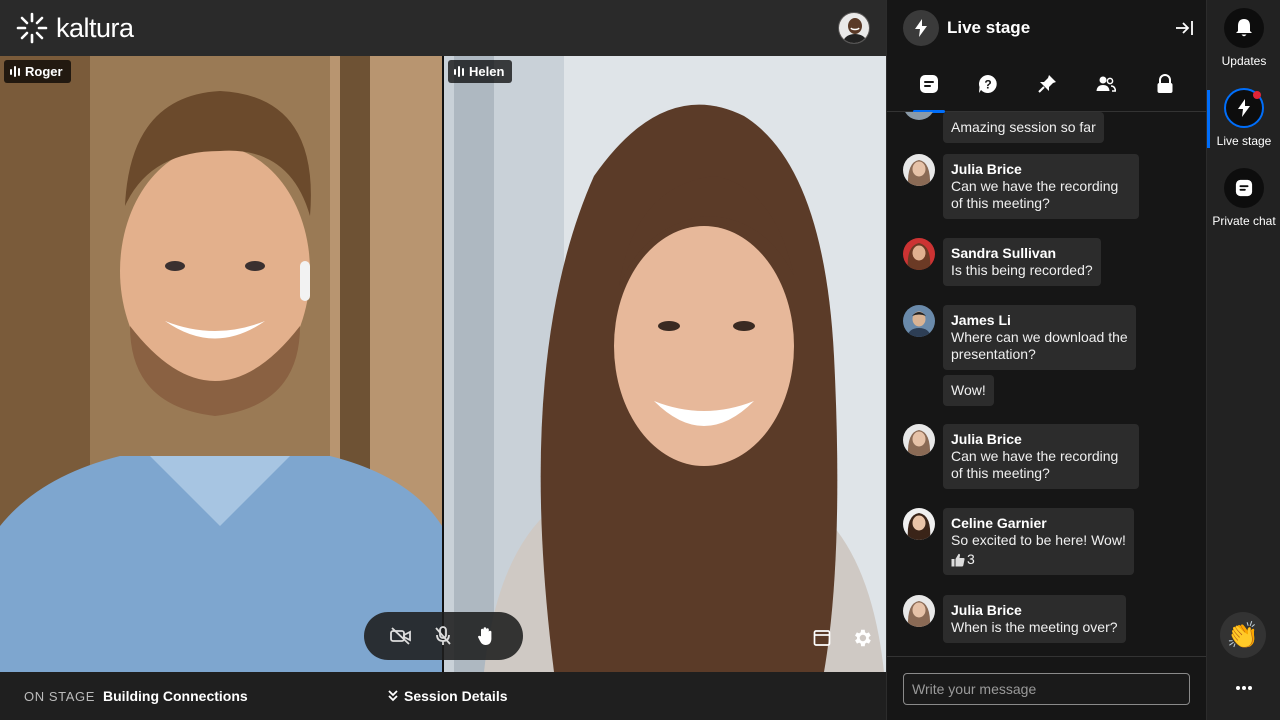 The width and height of the screenshot is (1280, 720). I want to click on message-author: James Li, so click(981, 320).